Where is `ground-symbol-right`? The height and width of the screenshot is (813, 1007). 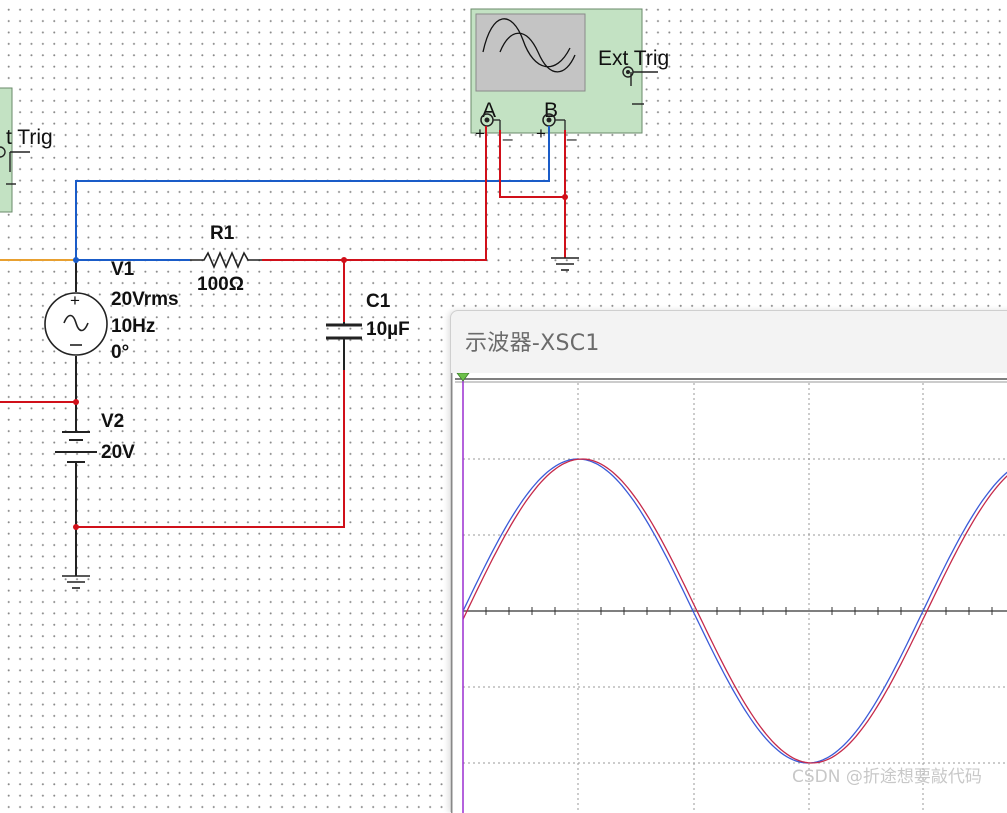 ground-symbol-right is located at coordinates (565, 264).